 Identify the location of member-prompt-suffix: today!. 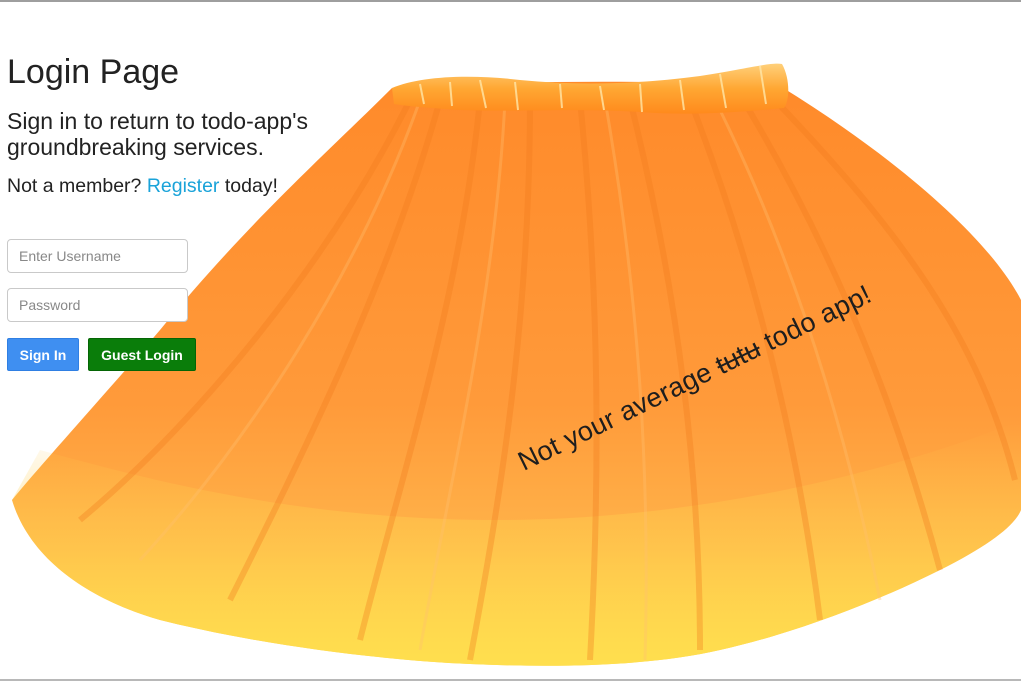
(248, 186).